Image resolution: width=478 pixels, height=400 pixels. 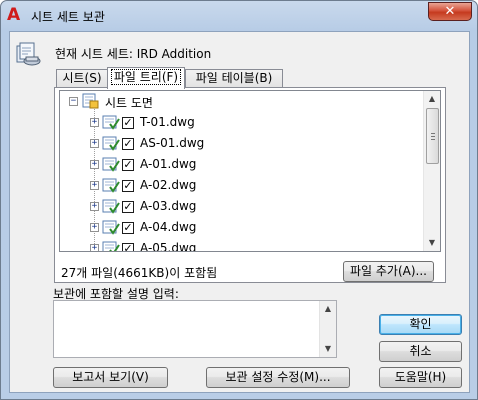 I want to click on file-name-label: AS-01.dwg, so click(x=172, y=143).